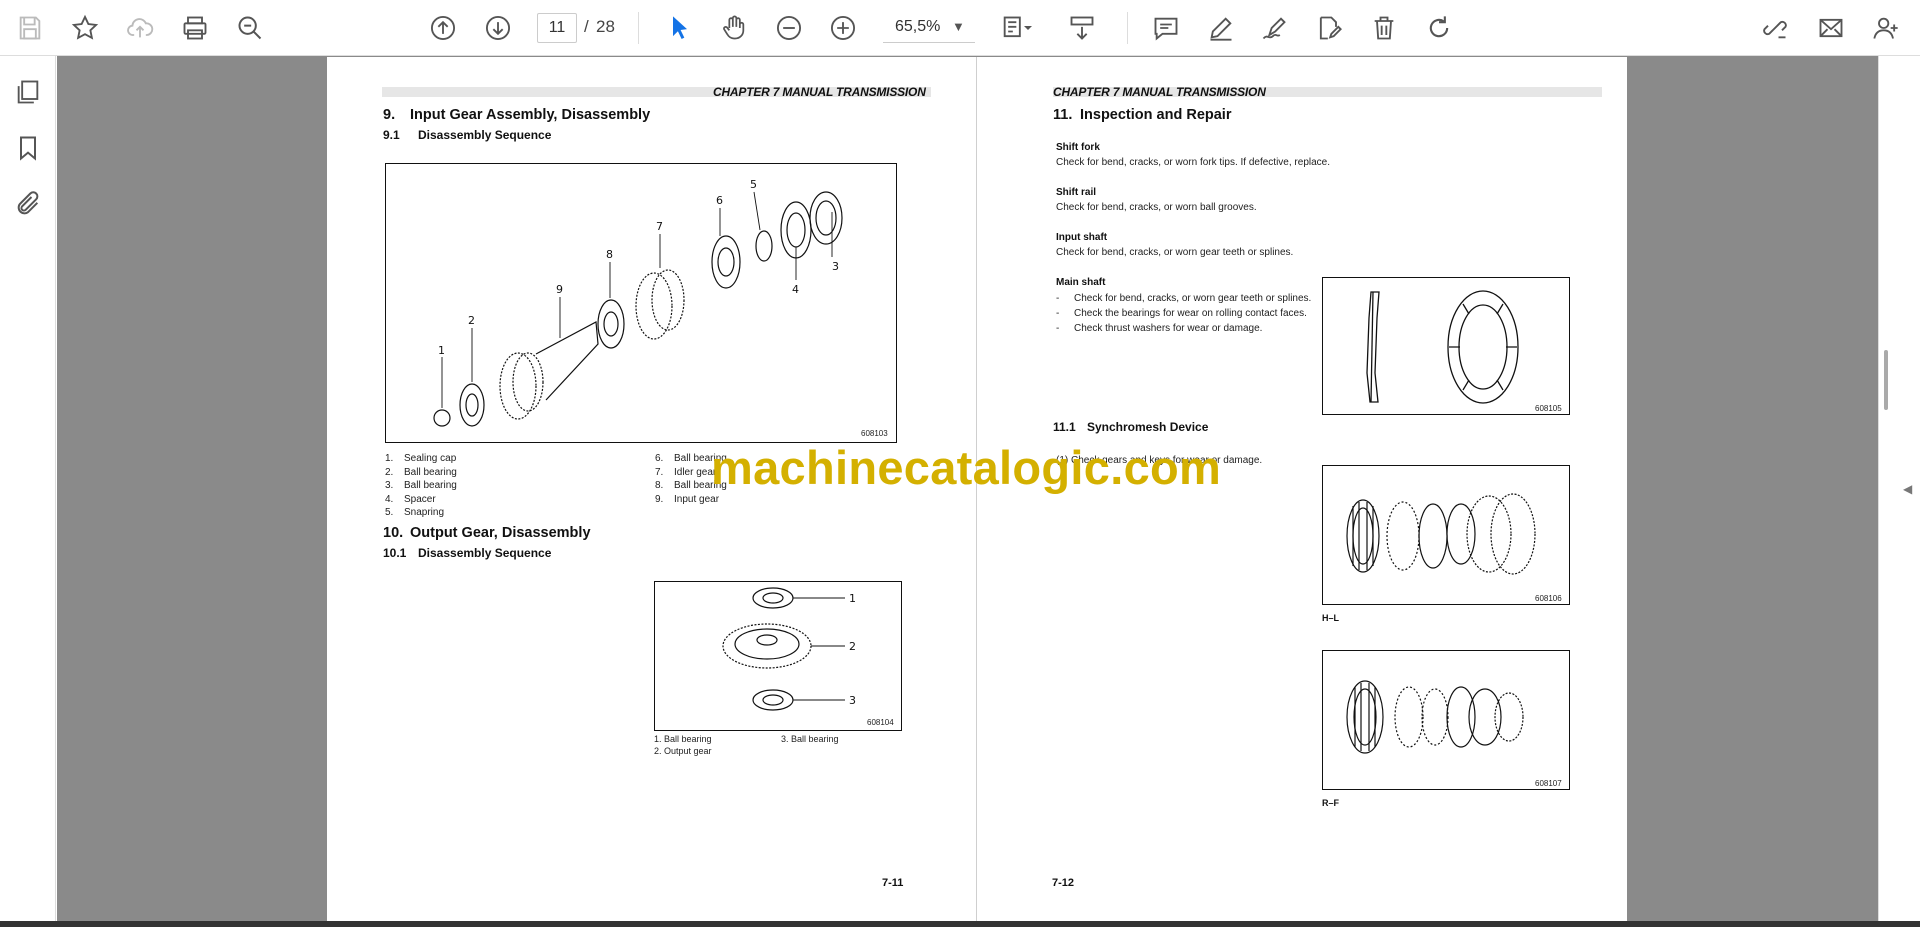 The height and width of the screenshot is (927, 1920). Describe the element at coordinates (1331, 803) in the screenshot. I see `figure-caption-r-f: R–F` at that location.